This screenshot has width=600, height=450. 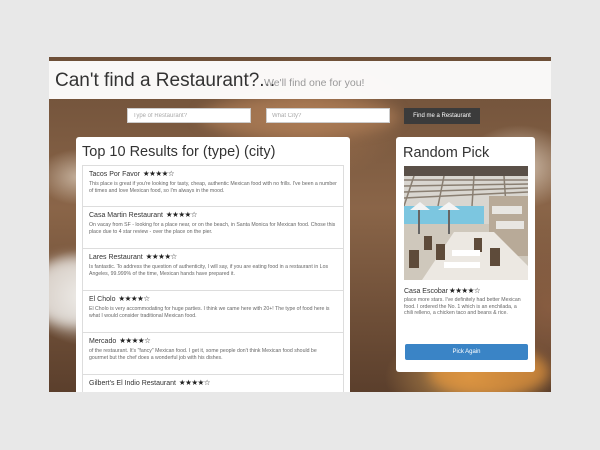 I want to click on restaurant-name: Gilbert's El Indio Restaurant, so click(x=132, y=383).